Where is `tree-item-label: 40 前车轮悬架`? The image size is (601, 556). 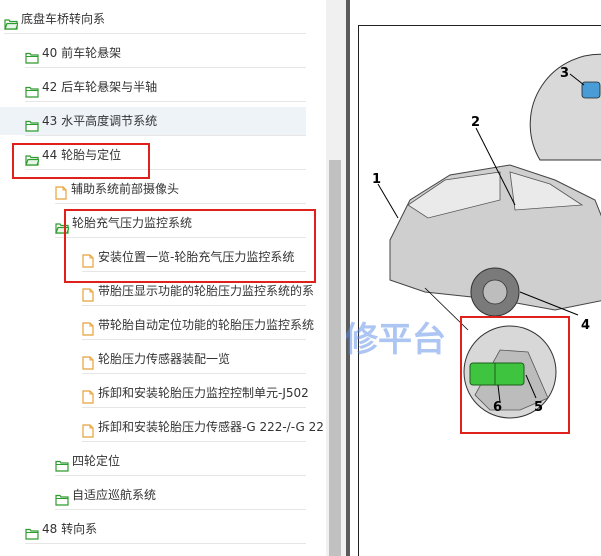 tree-item-label: 40 前车轮悬架 is located at coordinates (82, 53).